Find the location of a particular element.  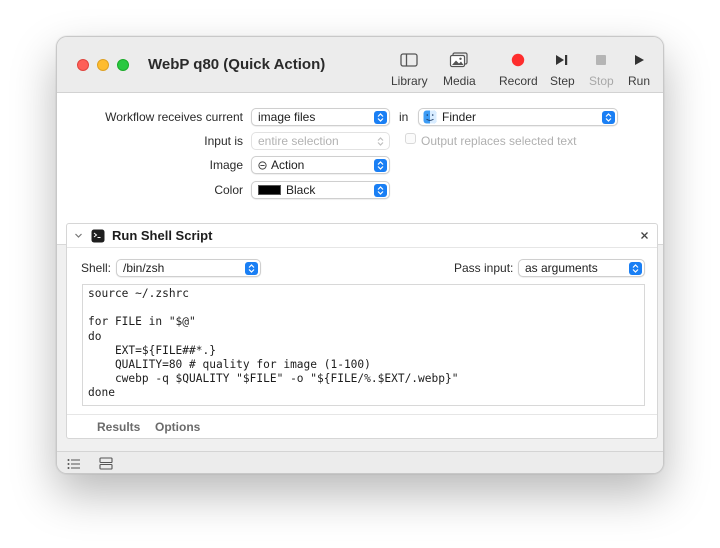

shell-label: Shell: is located at coordinates (96, 268).